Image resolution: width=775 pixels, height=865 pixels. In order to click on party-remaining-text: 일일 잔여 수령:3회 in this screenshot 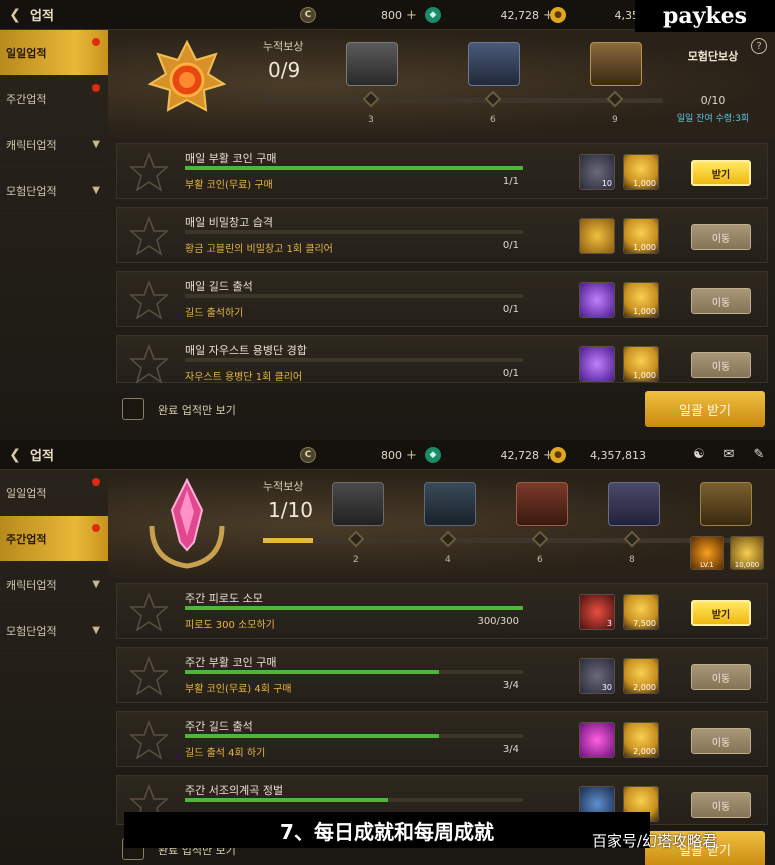, I will do `click(713, 119)`.